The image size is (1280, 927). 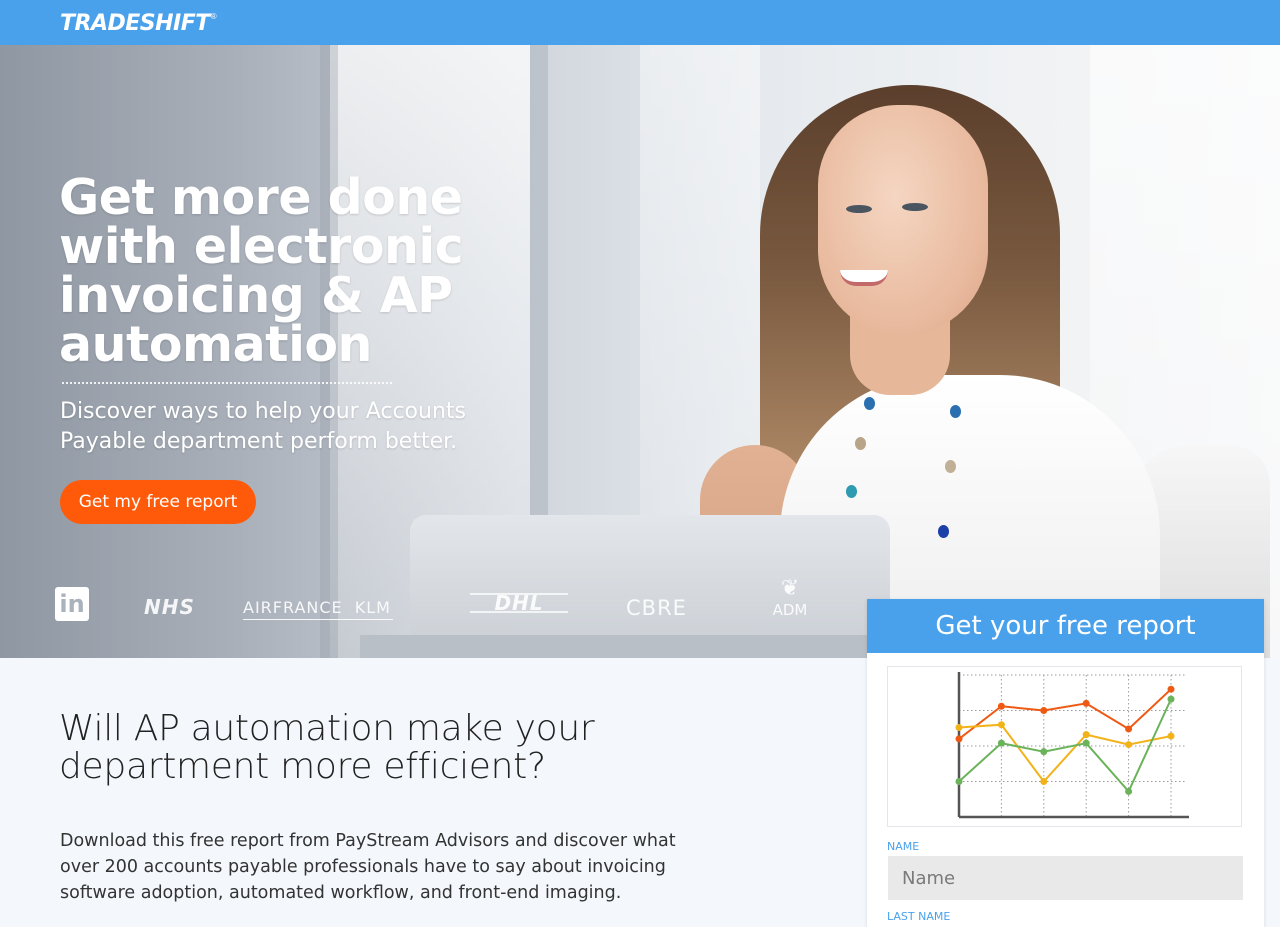 I want to click on adm-logo-text: ADM, so click(x=790, y=610).